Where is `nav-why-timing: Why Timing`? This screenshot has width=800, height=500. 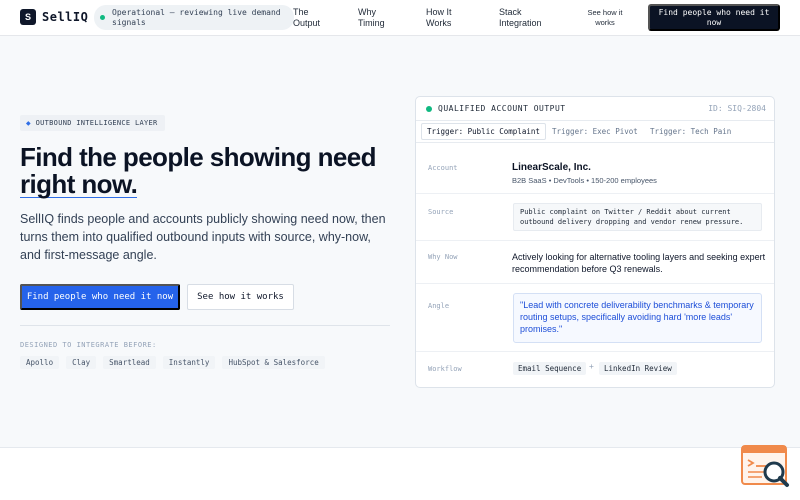 nav-why-timing: Why Timing is located at coordinates (378, 18).